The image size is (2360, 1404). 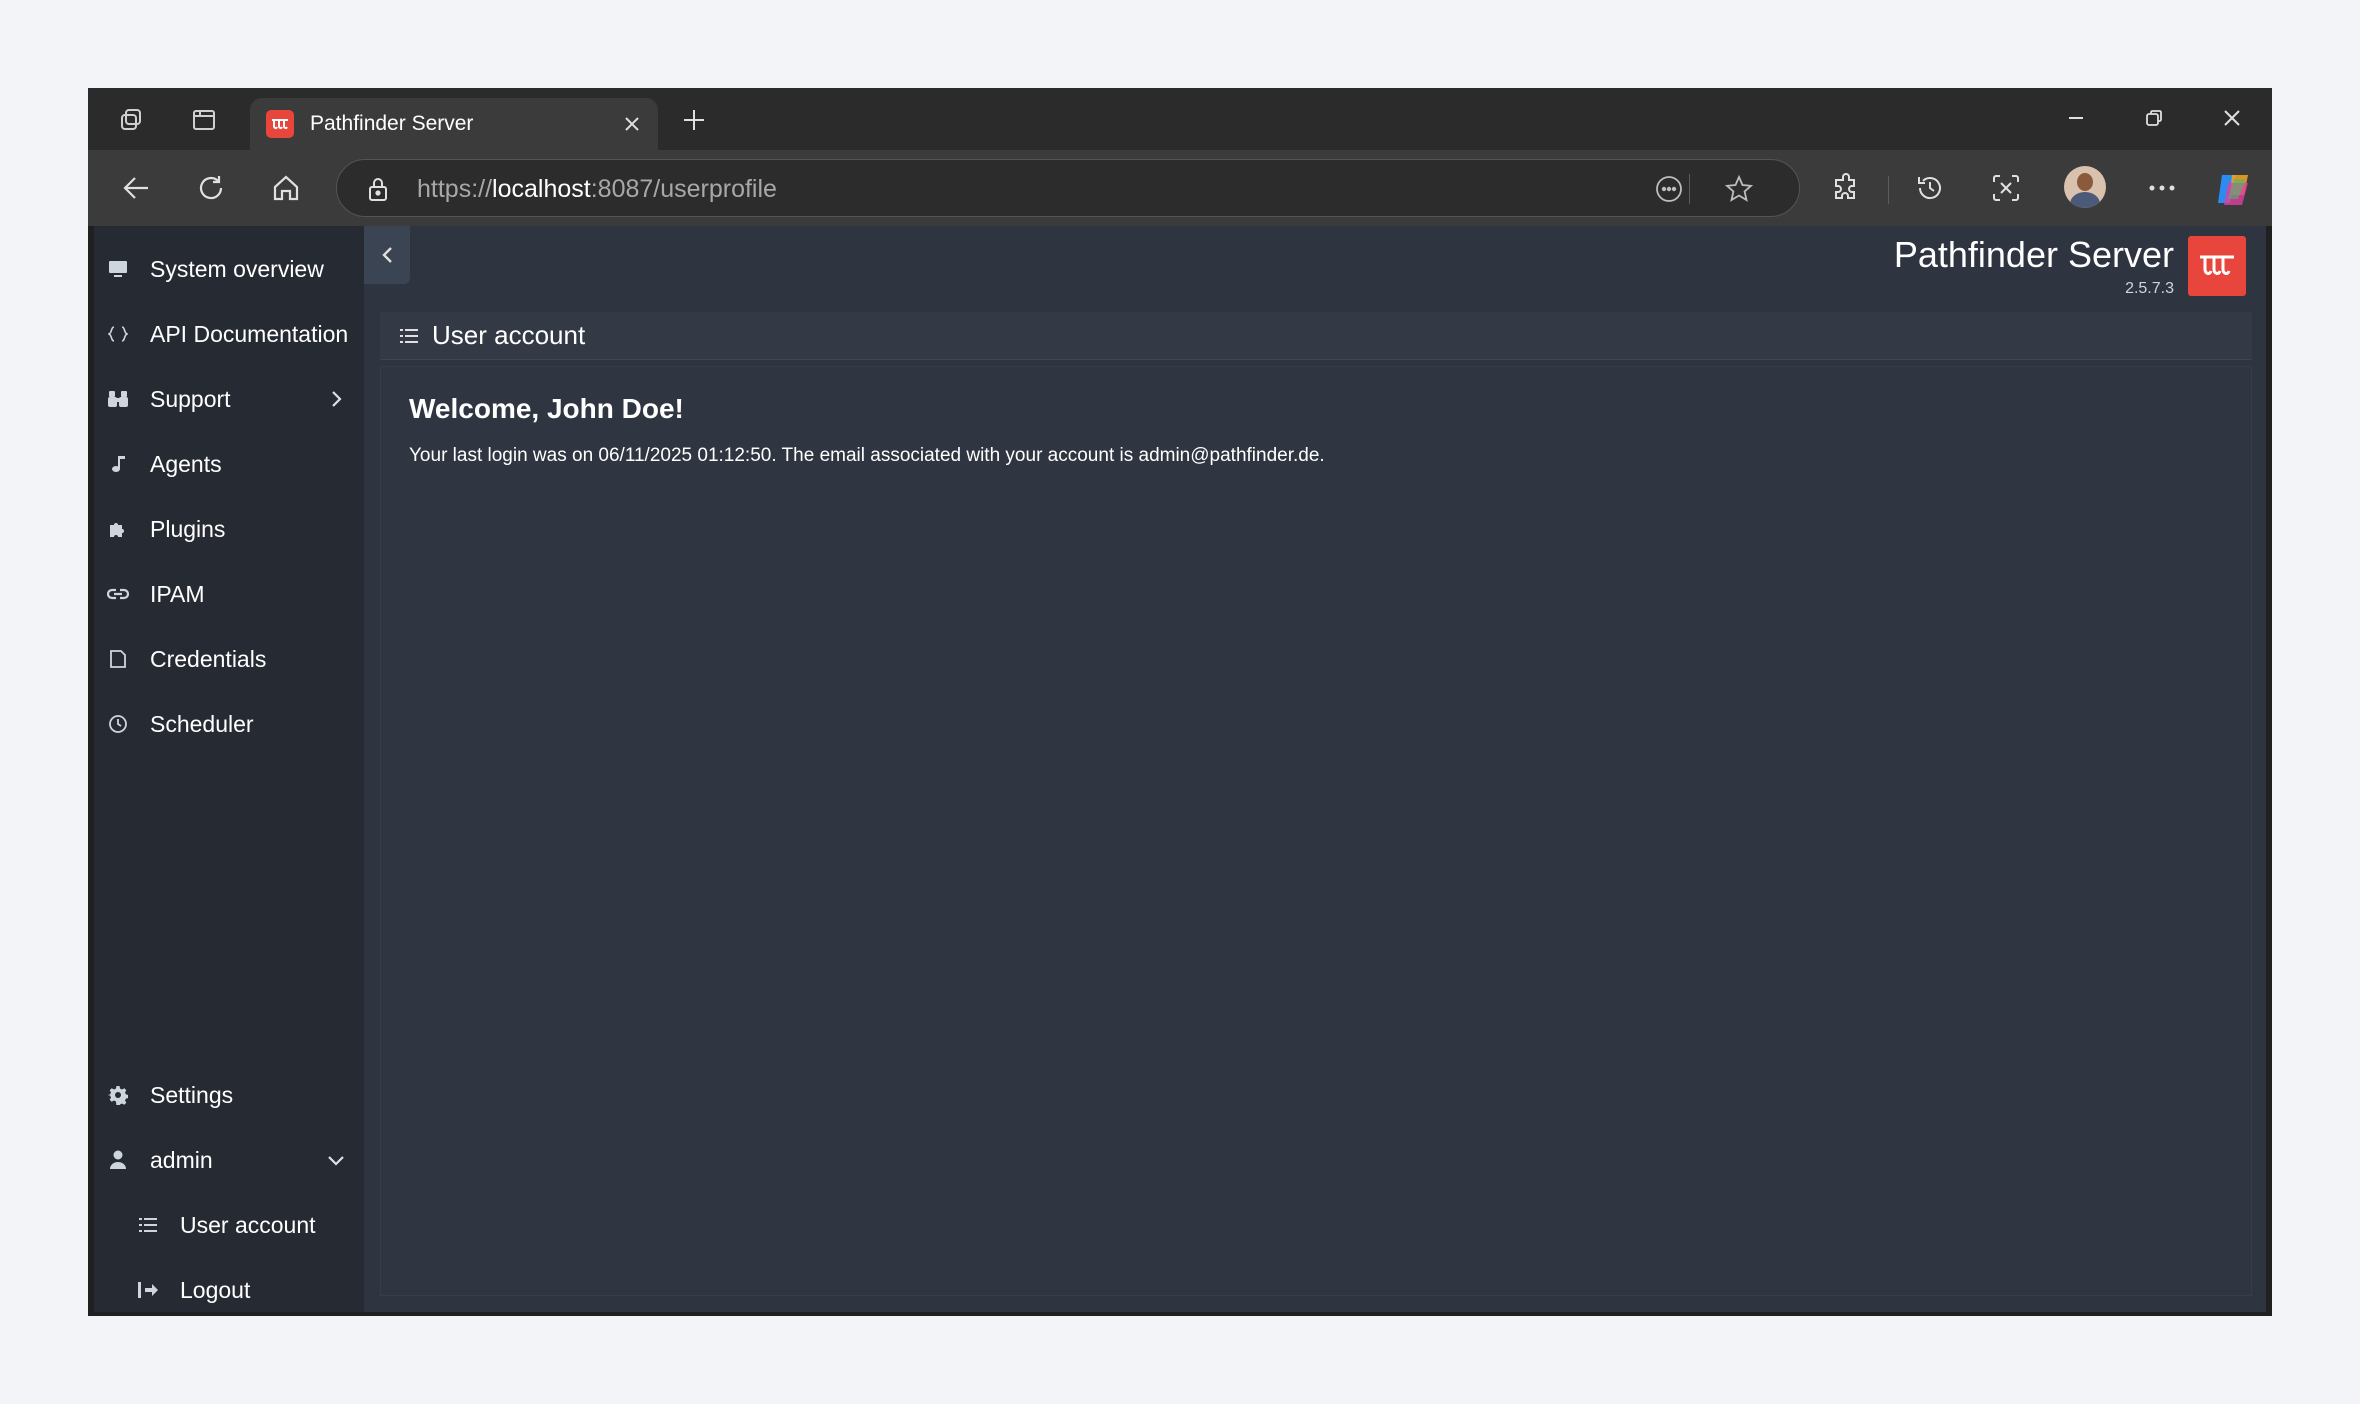 I want to click on restore-icon, so click(x=2154, y=118).